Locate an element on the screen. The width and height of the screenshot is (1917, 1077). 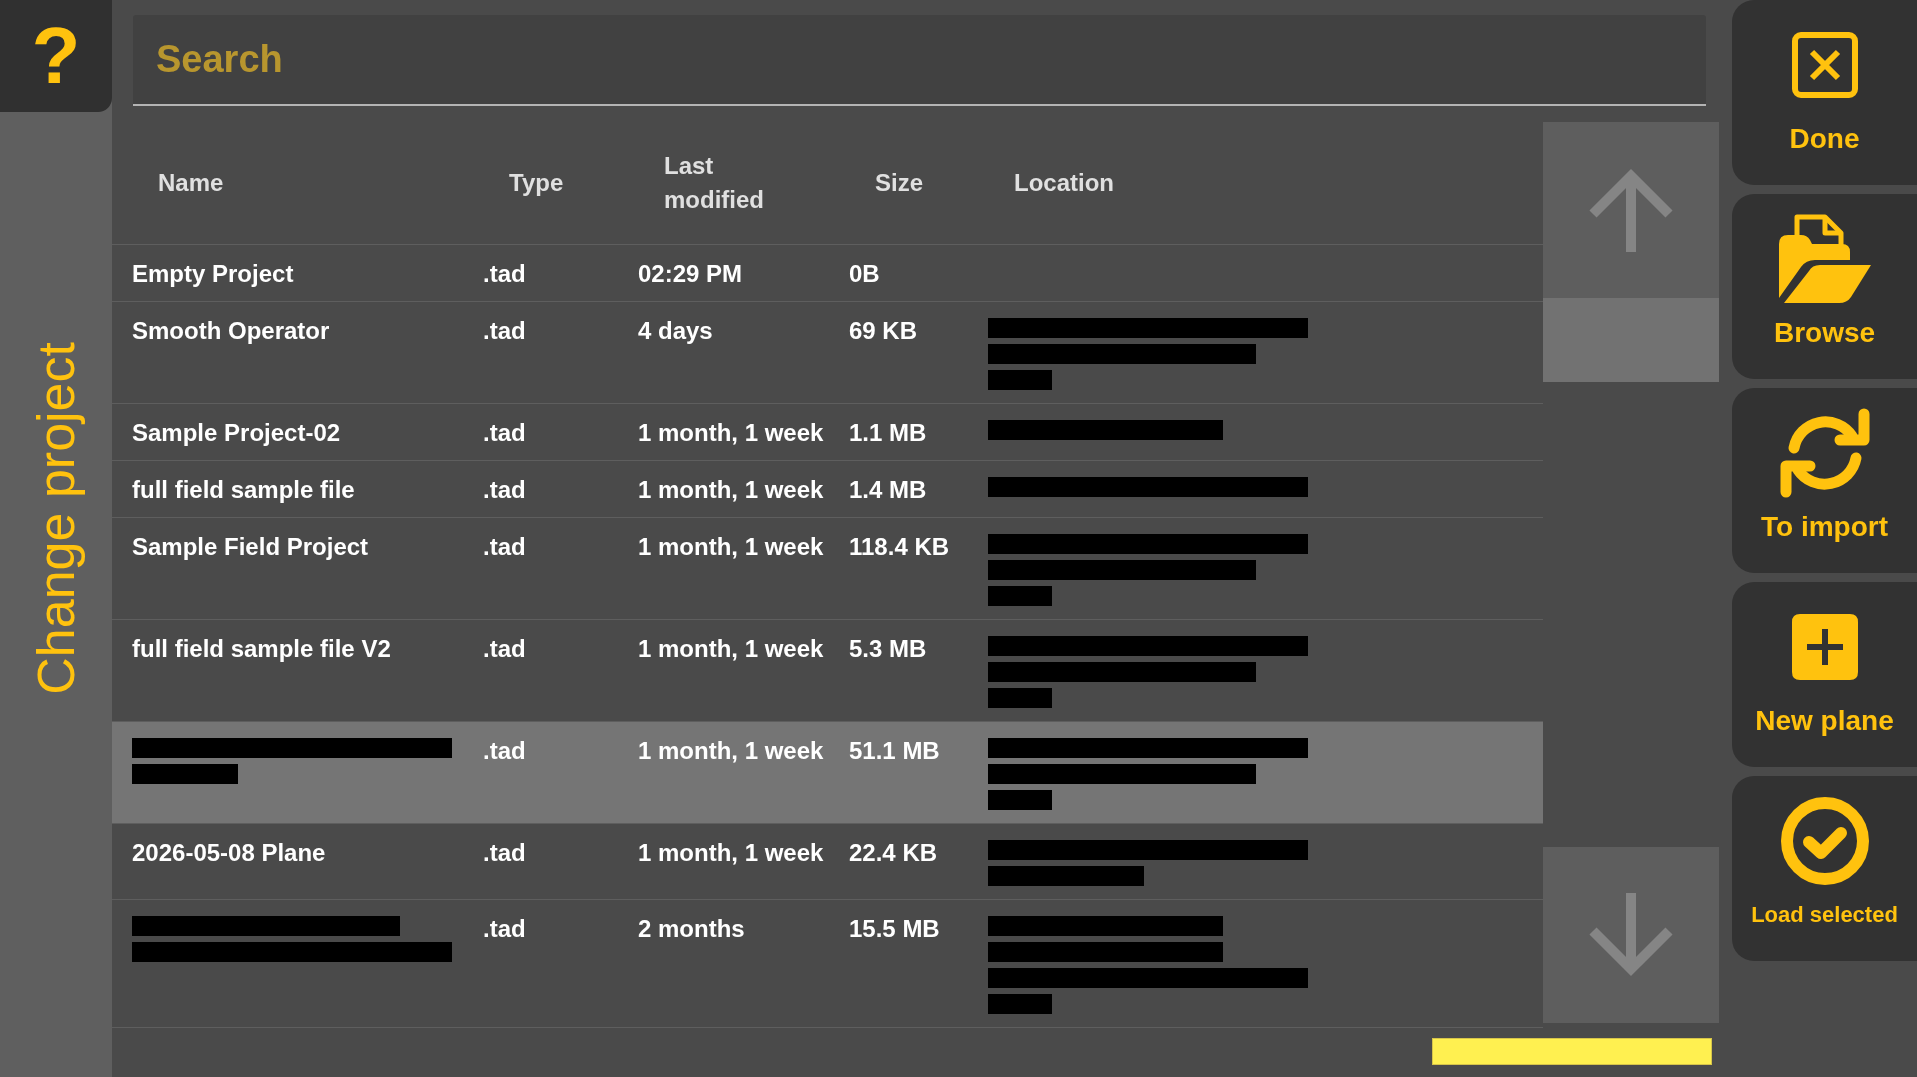
new-plane-button: New plane is located at coordinates (1824, 674).